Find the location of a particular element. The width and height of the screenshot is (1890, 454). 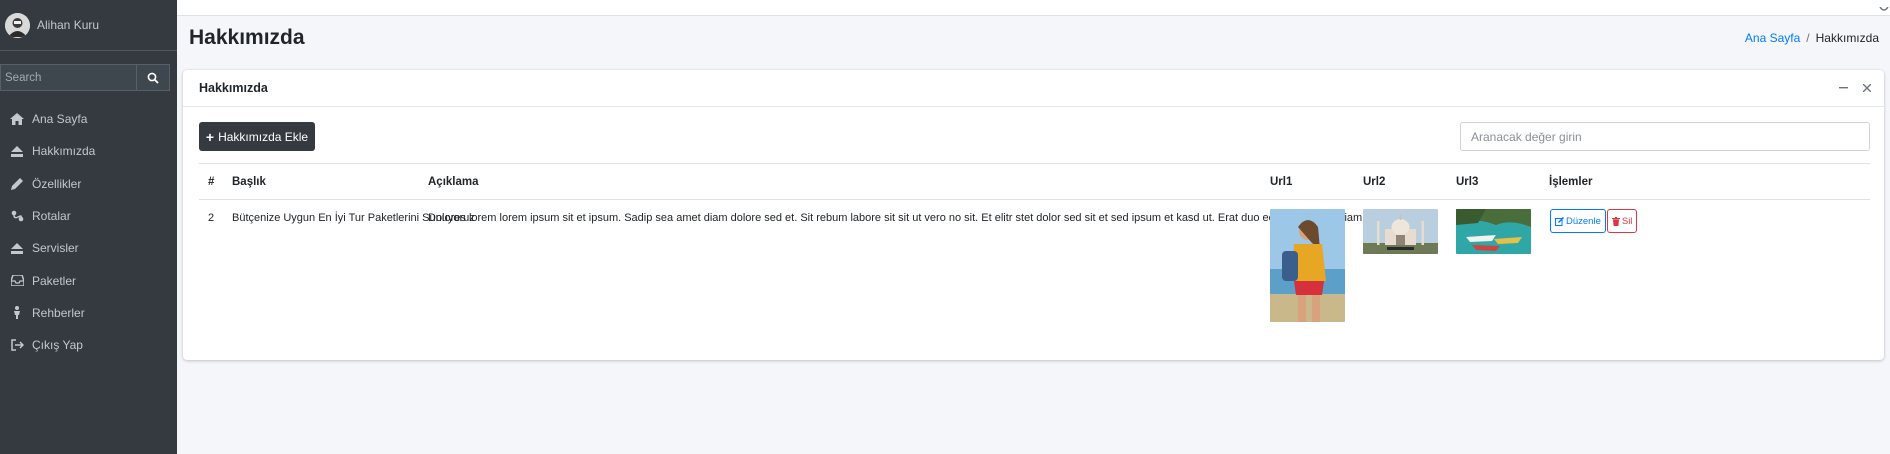

sidebar-item-ana-sayfa: Ana Sayfa is located at coordinates (88, 119).